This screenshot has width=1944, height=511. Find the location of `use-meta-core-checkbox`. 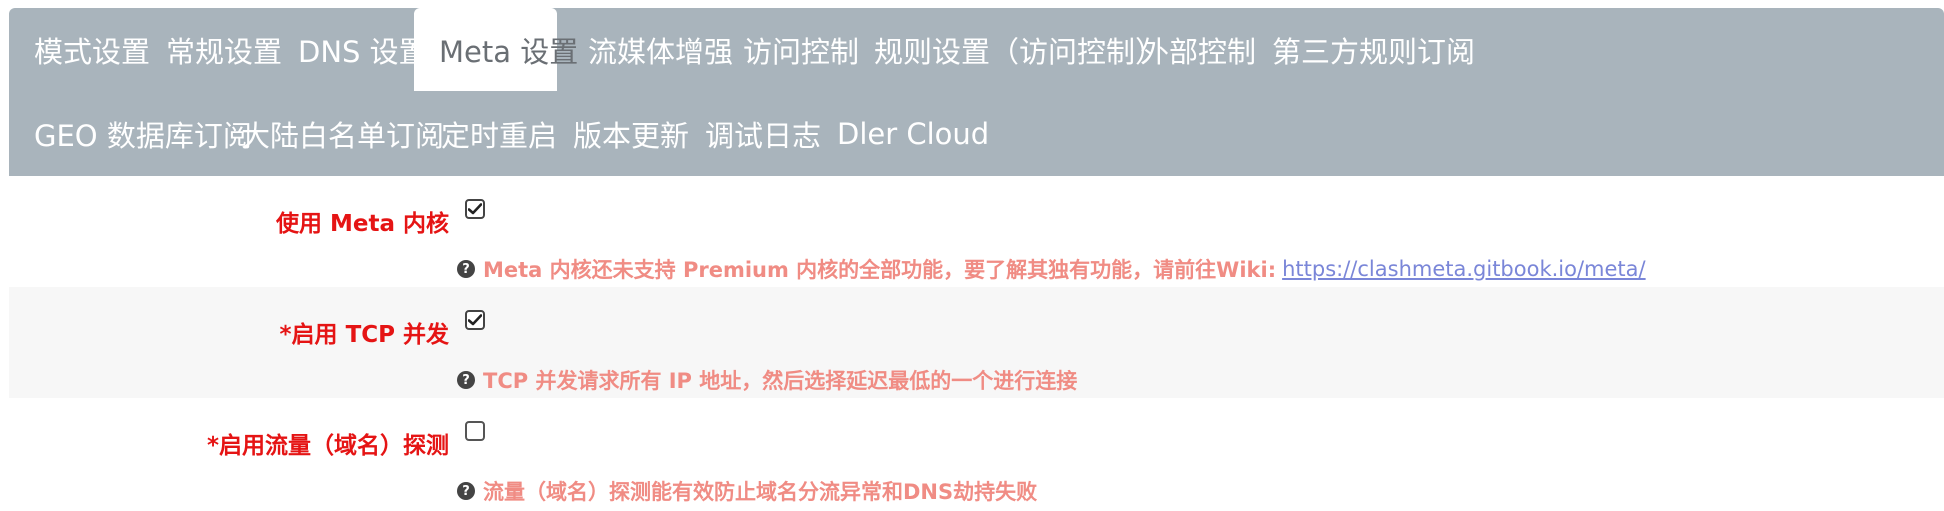

use-meta-core-checkbox is located at coordinates (475, 209).